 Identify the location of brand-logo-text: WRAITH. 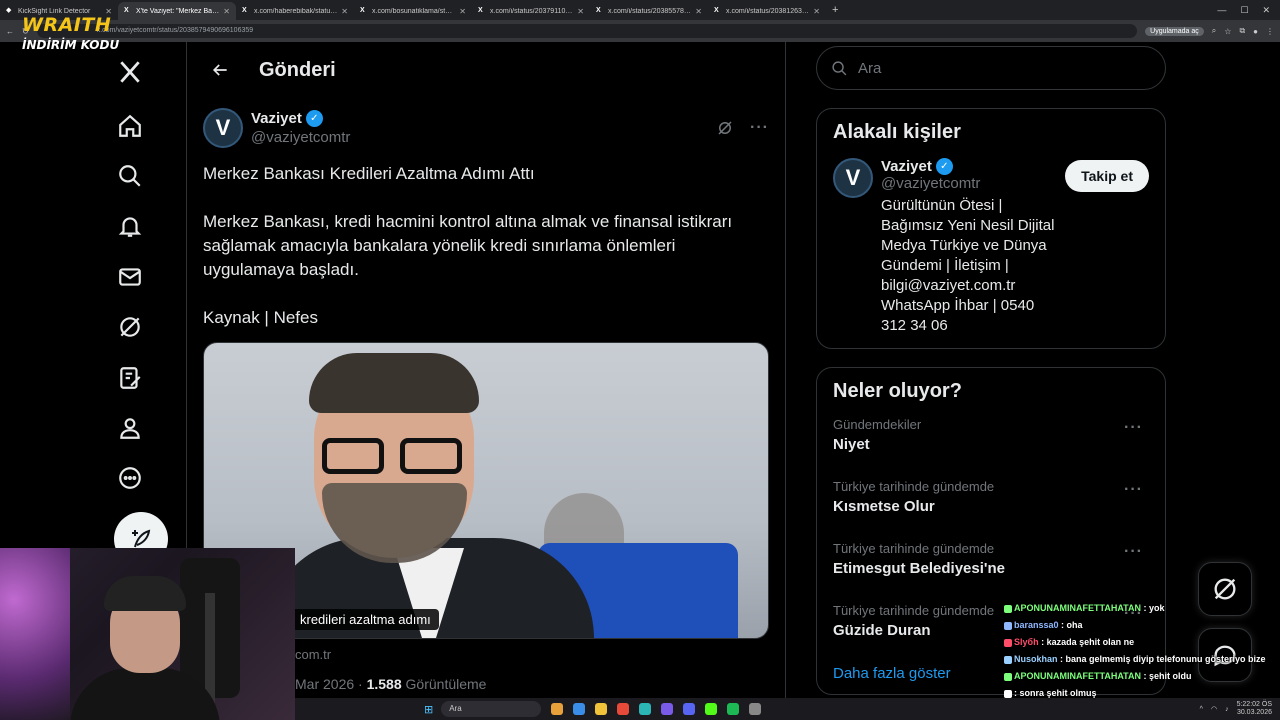
(67, 25).